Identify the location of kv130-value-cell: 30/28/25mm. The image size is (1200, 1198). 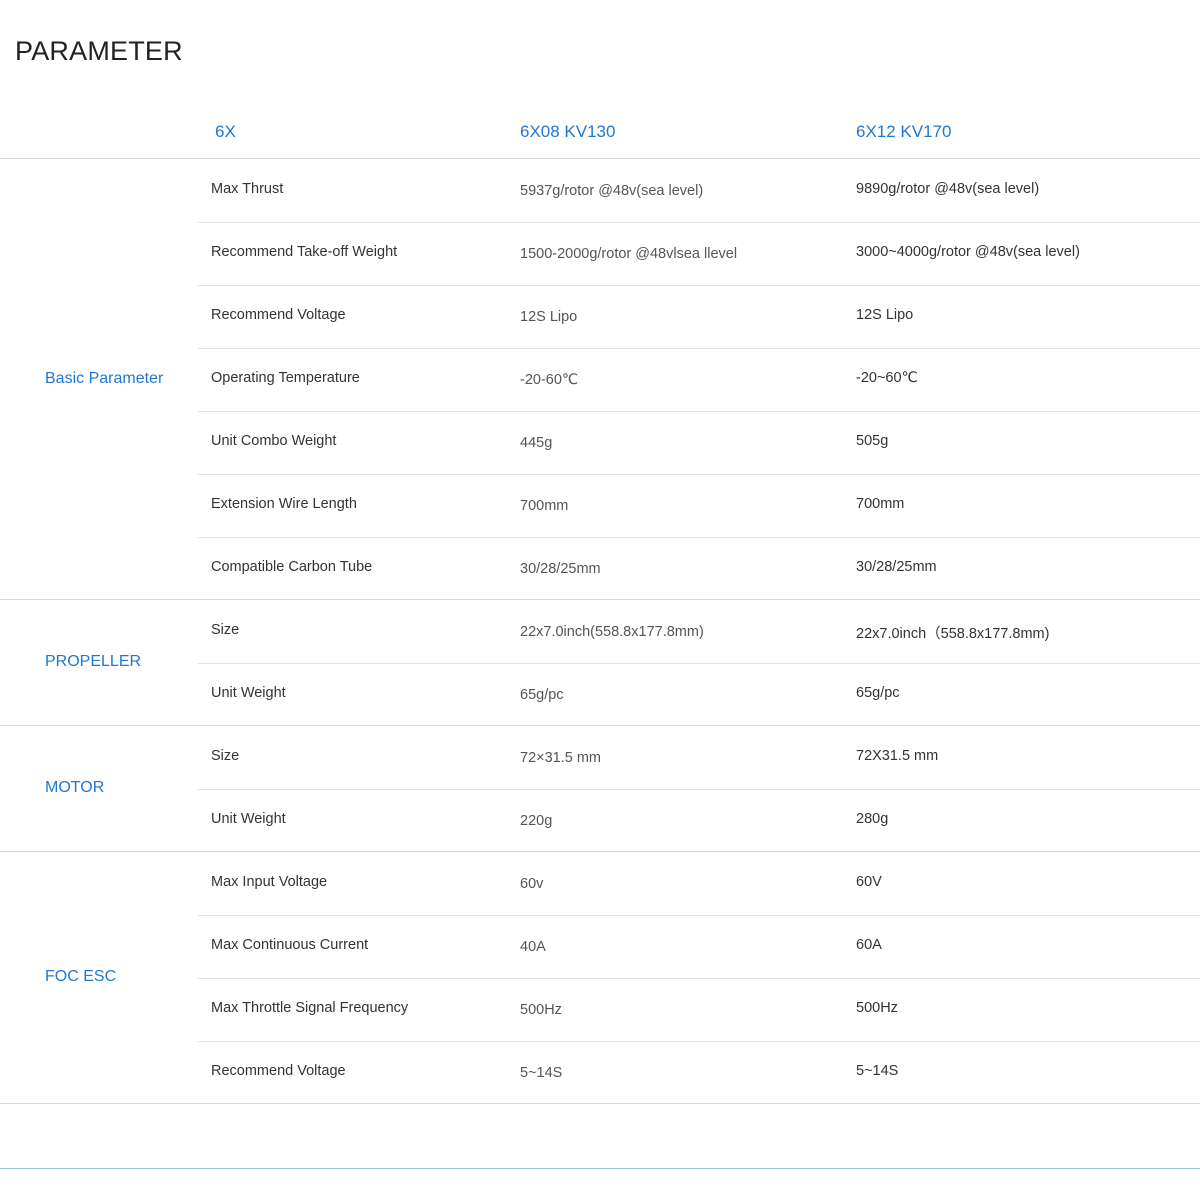
(560, 569).